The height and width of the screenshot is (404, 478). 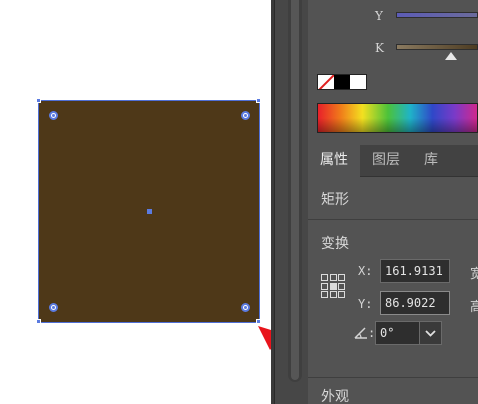 What do you see at coordinates (38, 321) in the screenshot?
I see `anchor-bottom-left` at bounding box center [38, 321].